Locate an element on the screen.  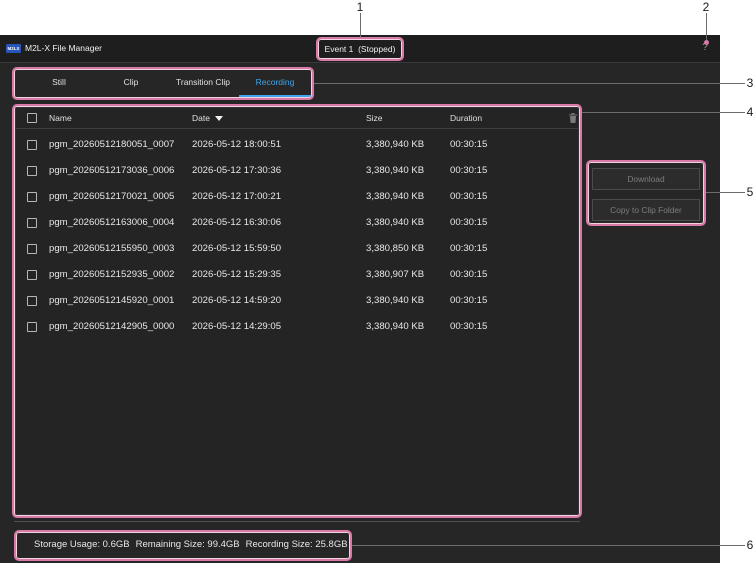
tab-still: Still is located at coordinates (59, 83).